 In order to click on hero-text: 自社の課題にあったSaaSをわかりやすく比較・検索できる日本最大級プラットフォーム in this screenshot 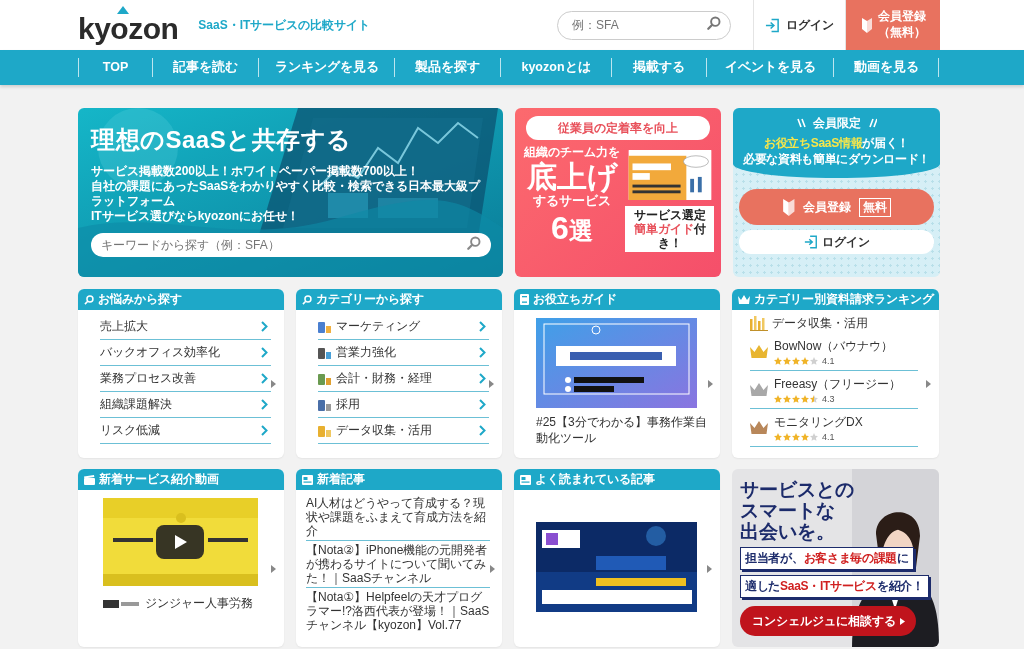, I will do `click(286, 194)`.